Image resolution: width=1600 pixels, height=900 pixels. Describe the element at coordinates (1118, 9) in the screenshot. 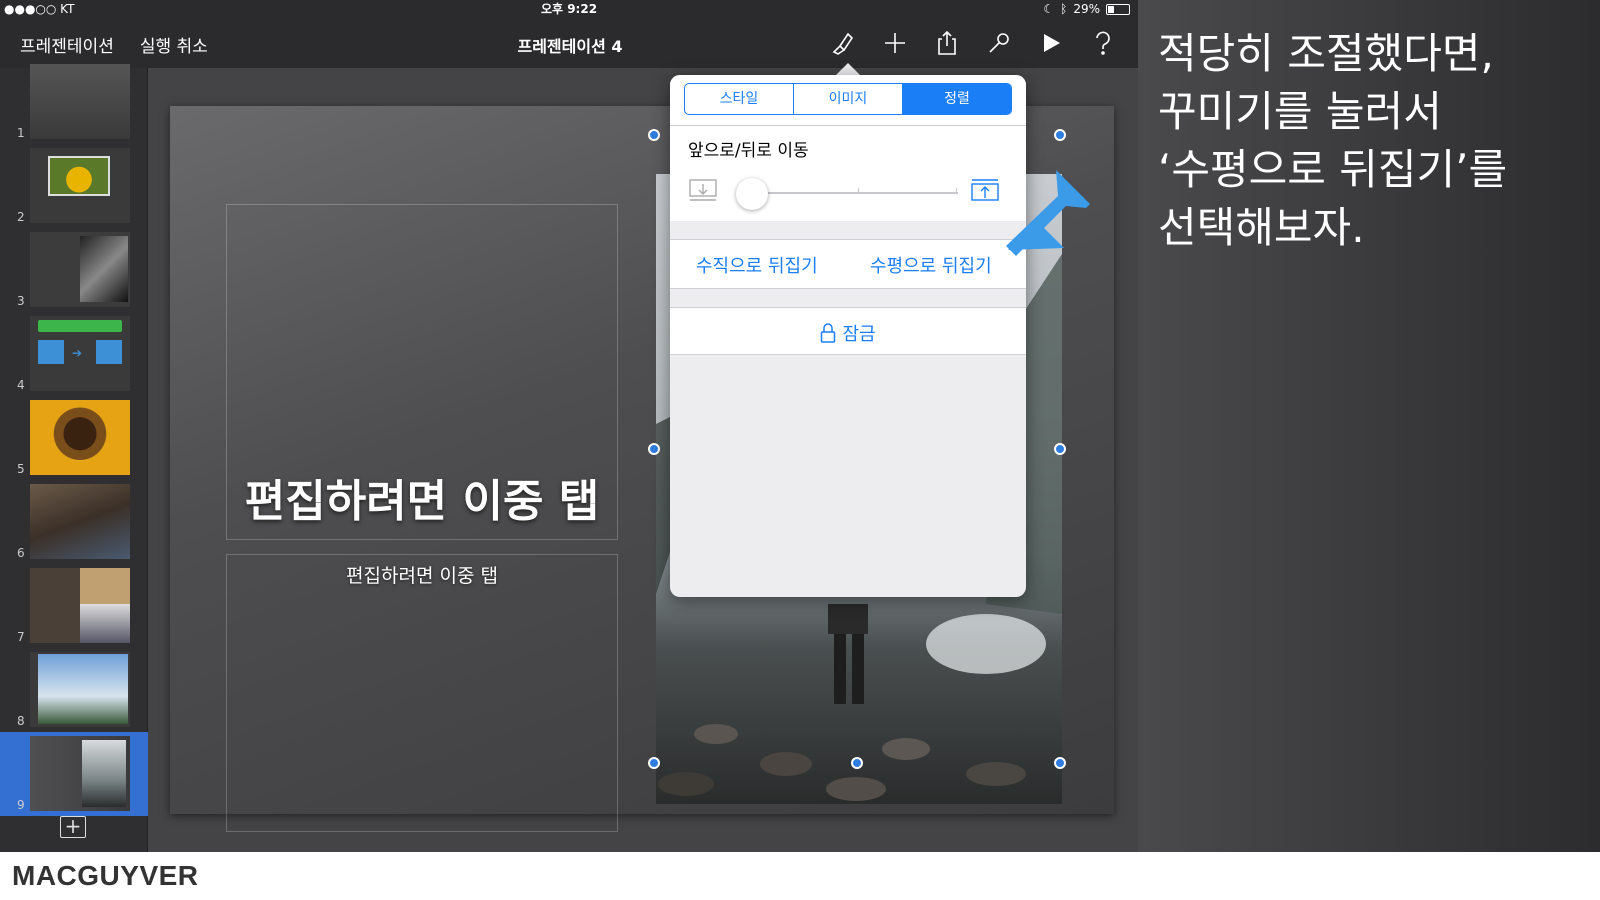

I see `battery-icon` at that location.